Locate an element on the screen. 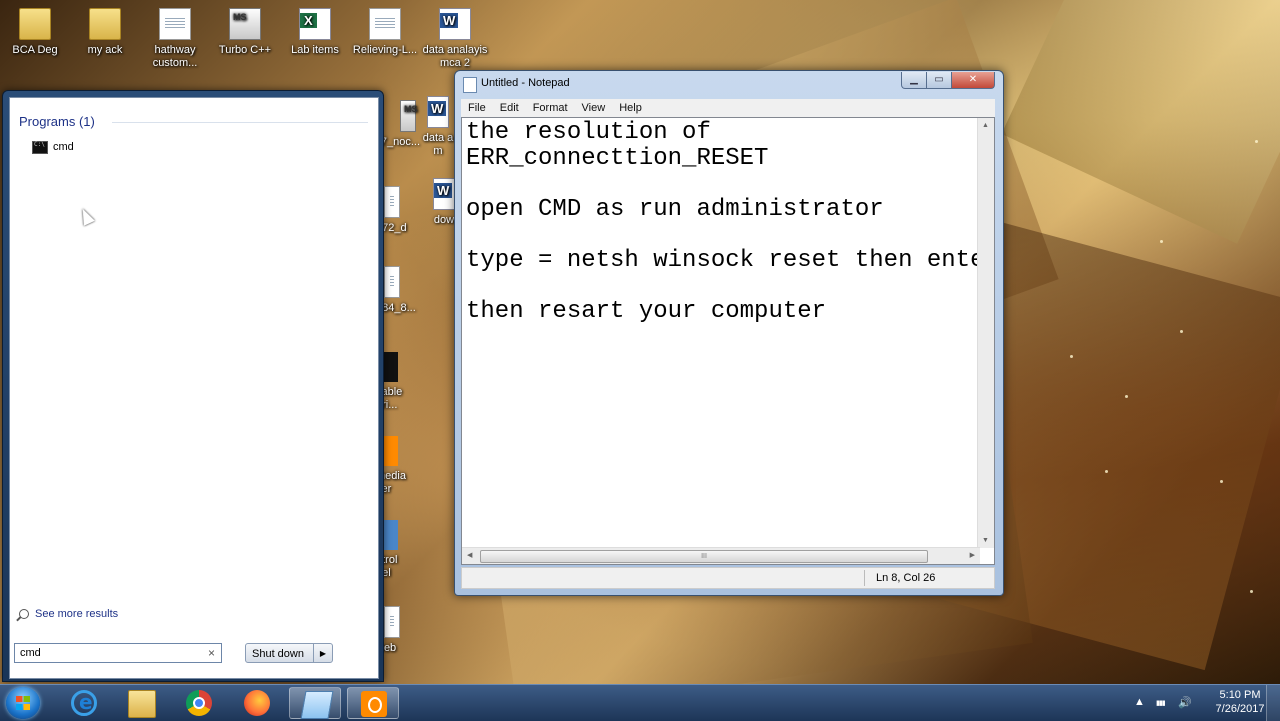  menu-file: File is located at coordinates (477, 108).